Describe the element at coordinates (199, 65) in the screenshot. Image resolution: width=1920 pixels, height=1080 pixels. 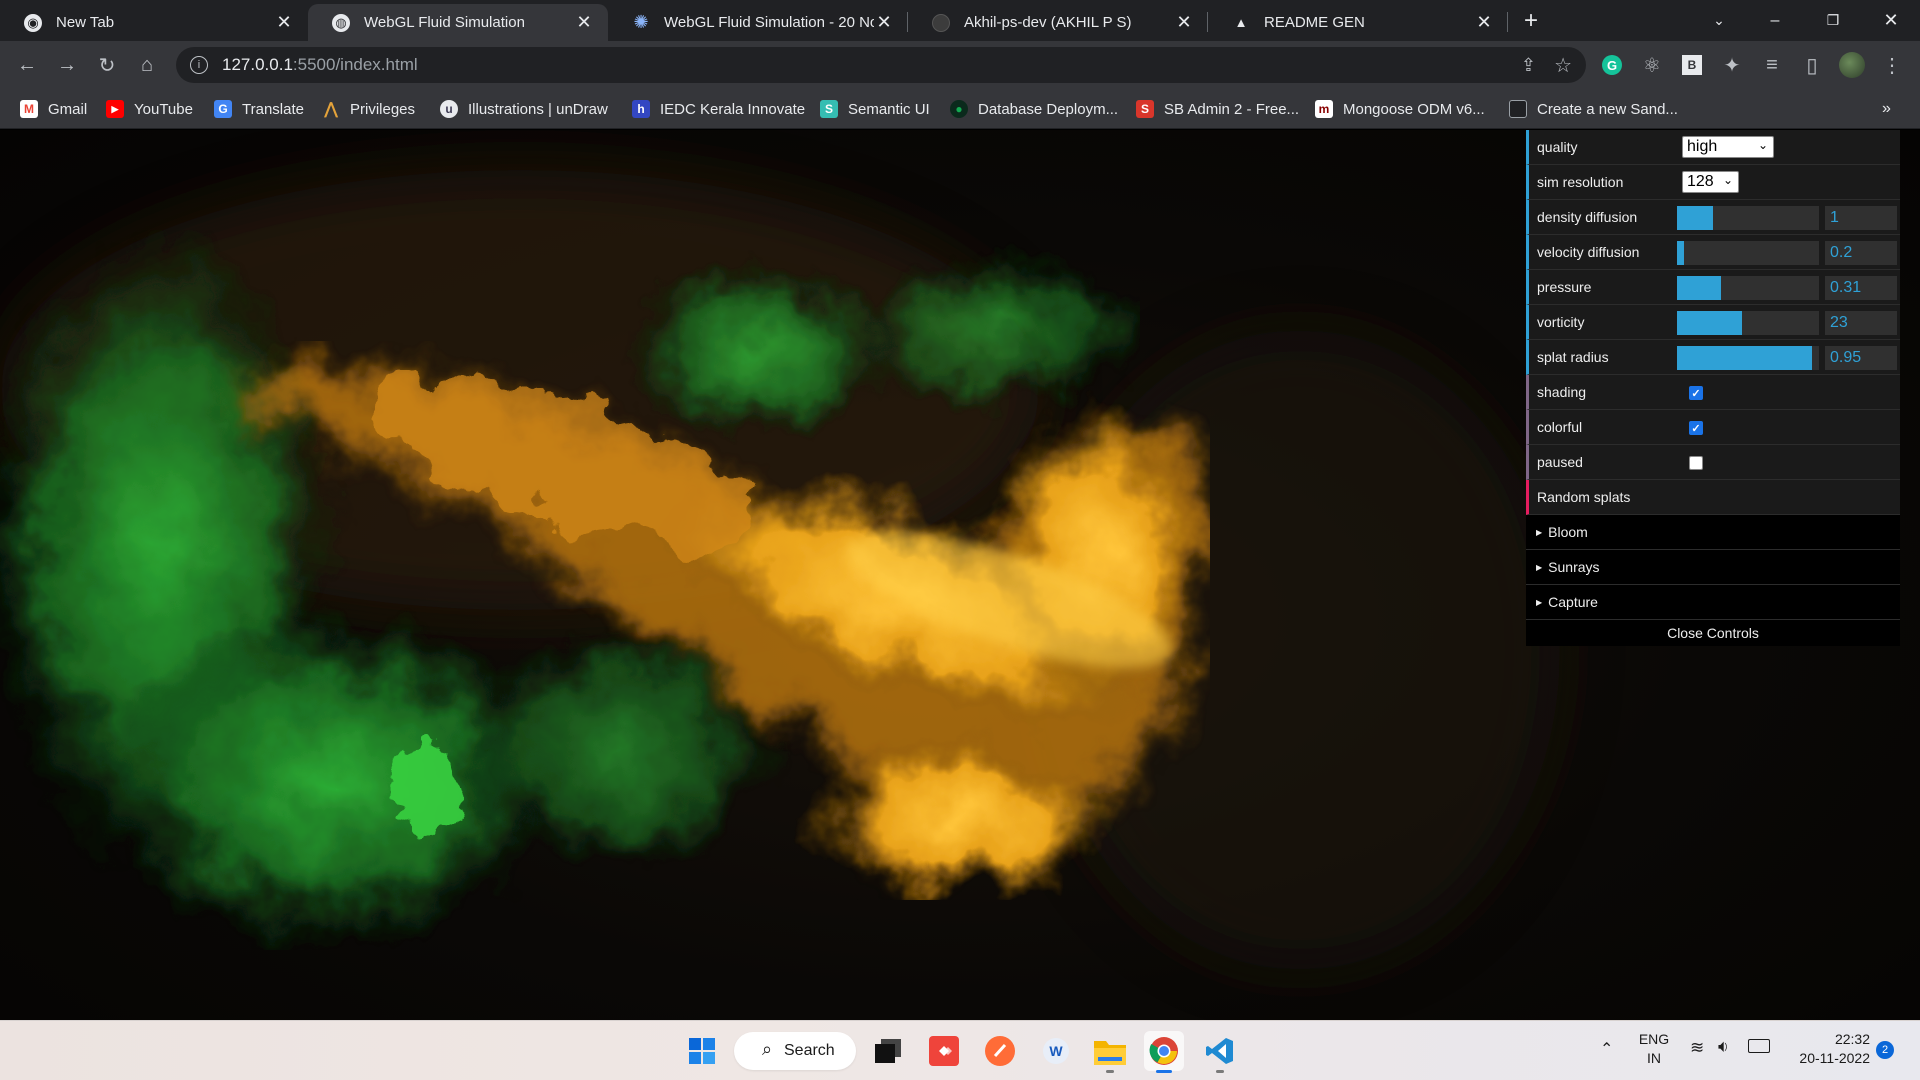
I see `site-info-icon: i` at that location.